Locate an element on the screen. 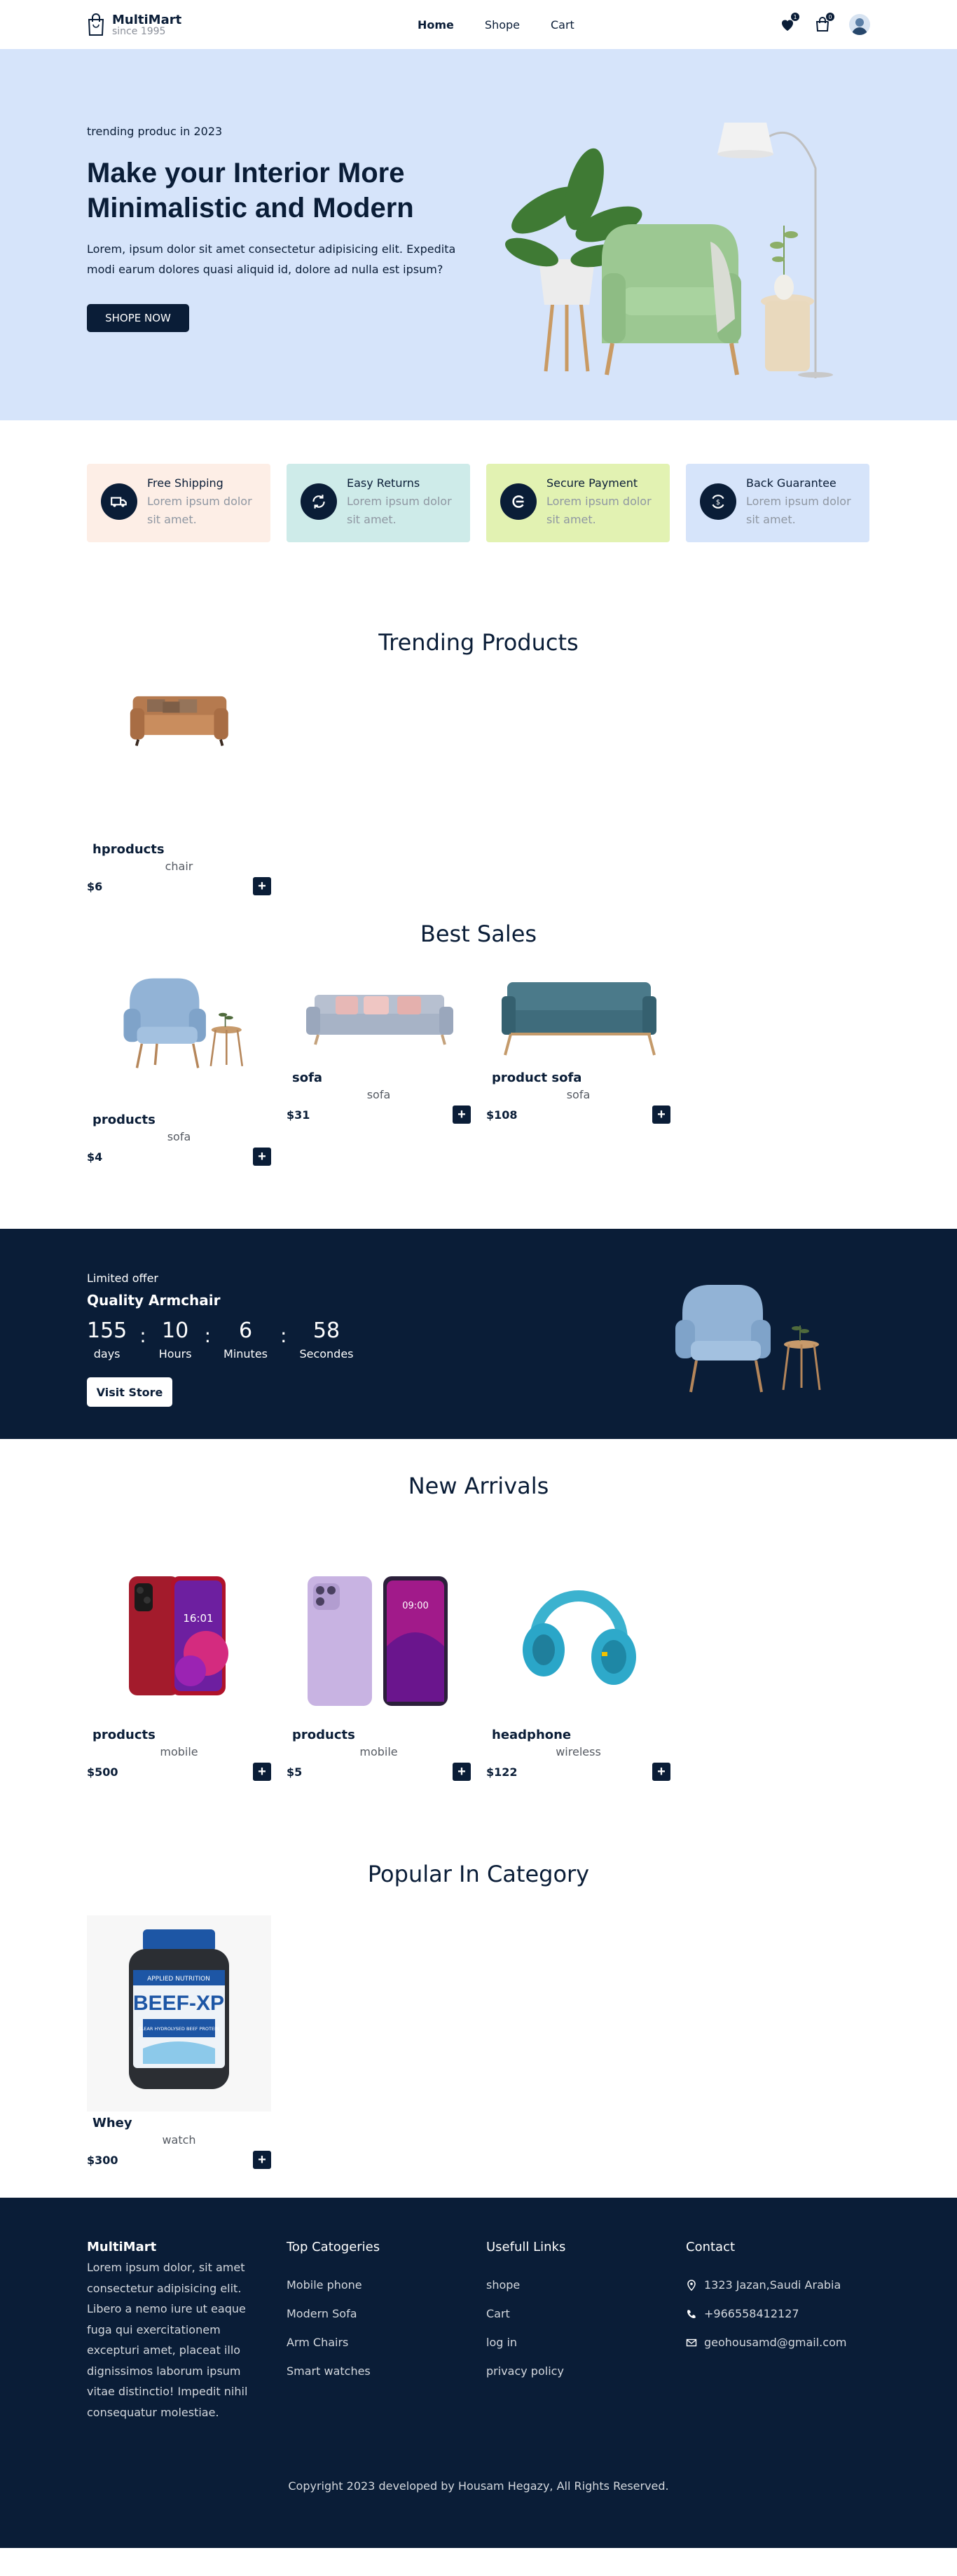  offer-armchair-image is located at coordinates (748, 1339).